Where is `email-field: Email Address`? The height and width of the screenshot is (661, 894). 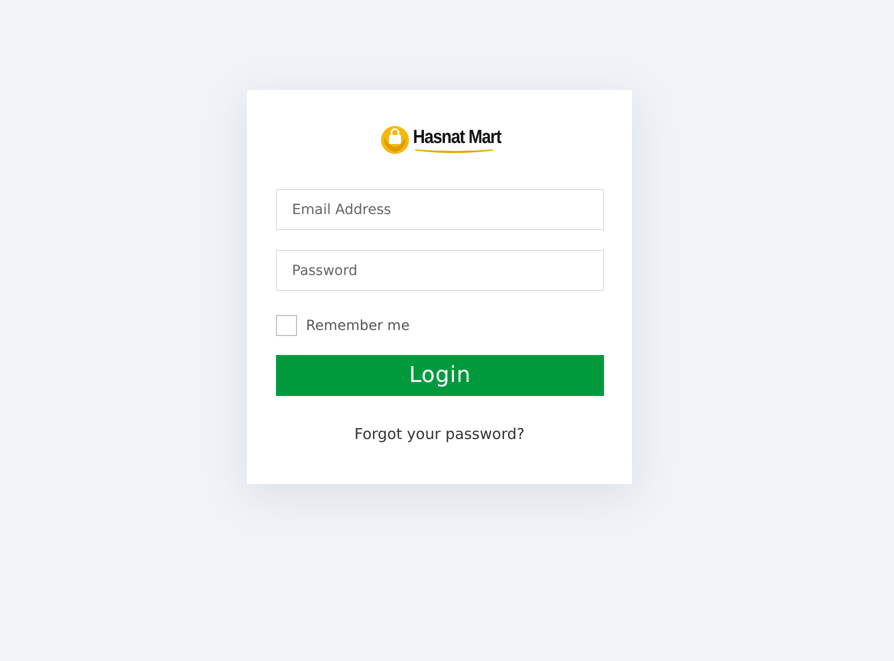
email-field: Email Address is located at coordinates (440, 209).